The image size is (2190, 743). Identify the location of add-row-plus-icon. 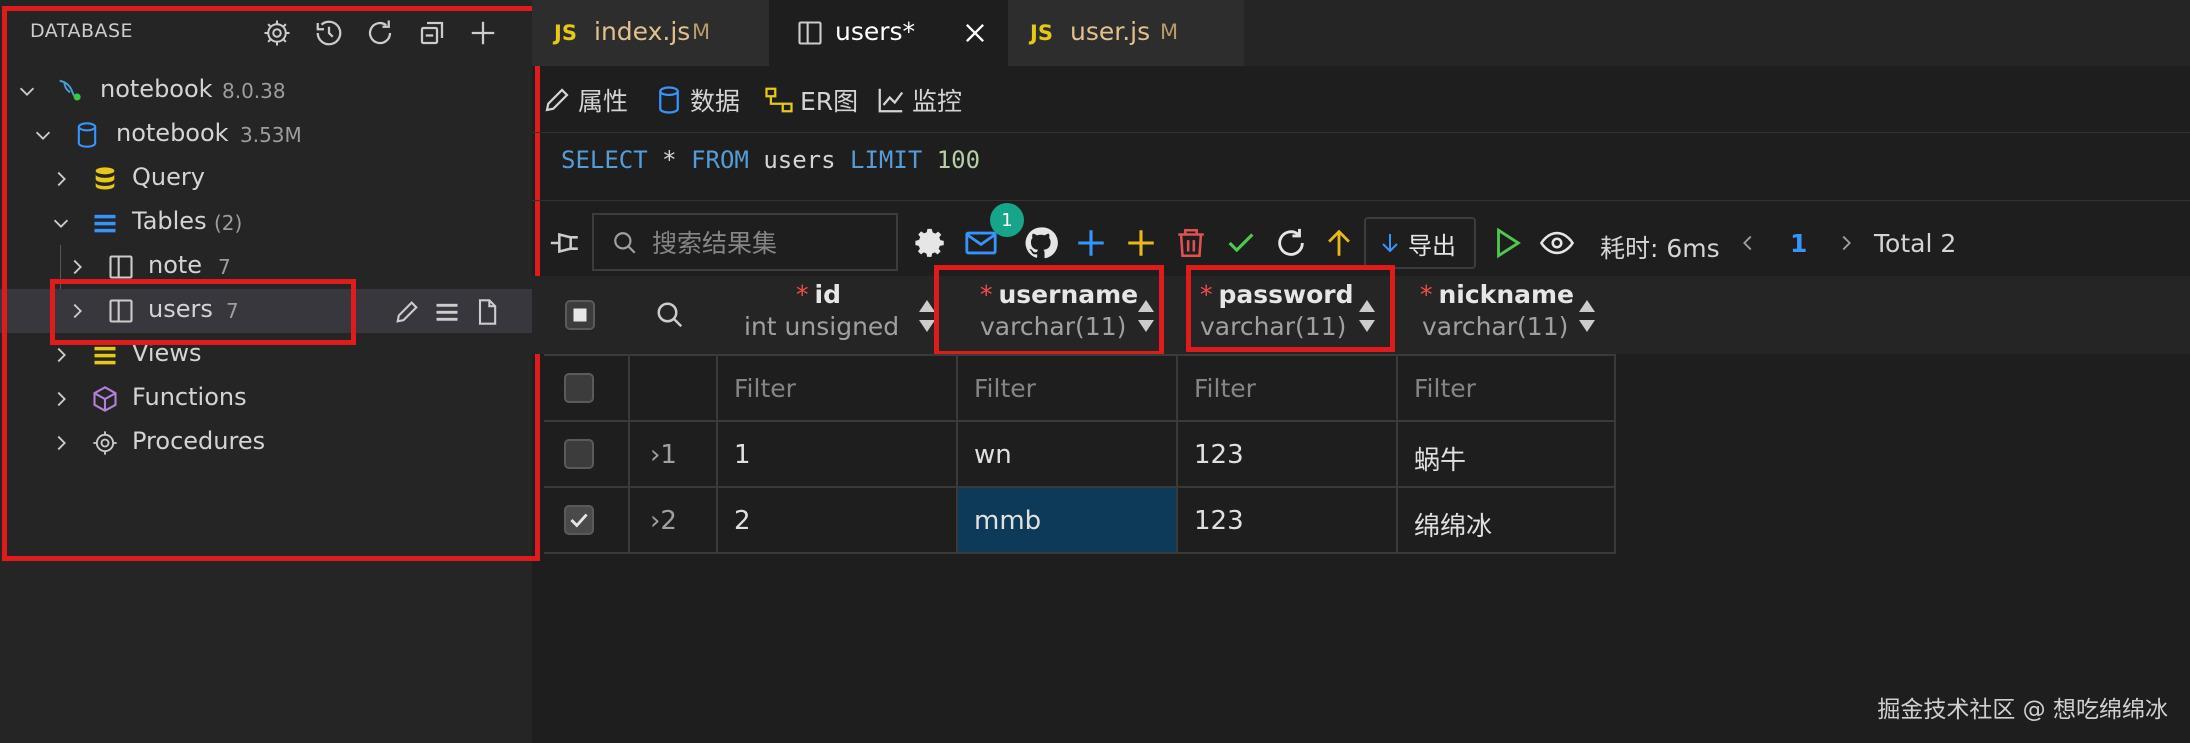
(1091, 243).